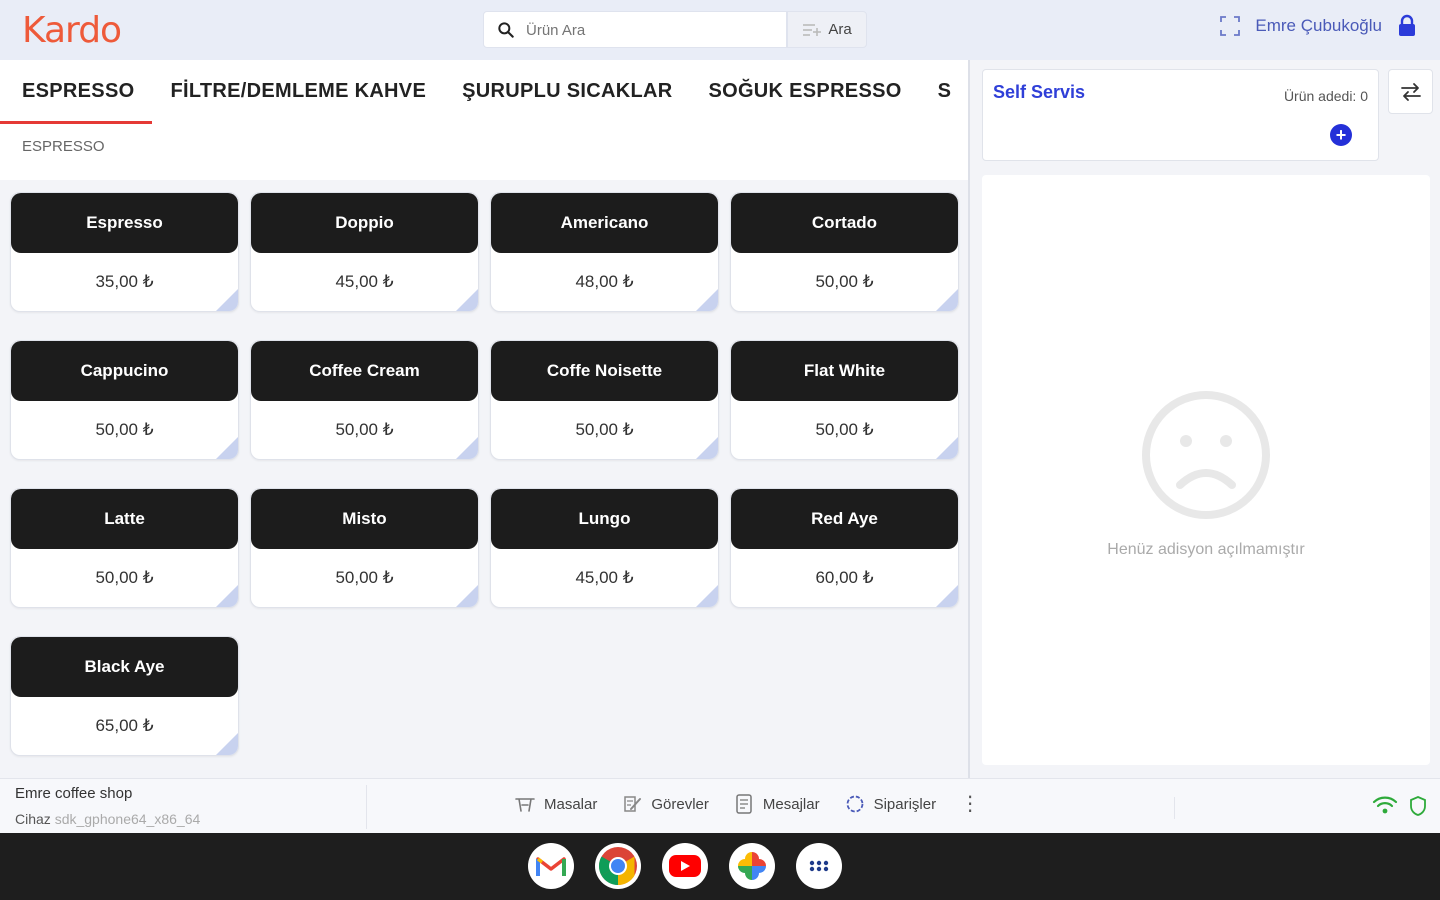  I want to click on product-card: Red Aye 60,00 ₺, so click(844, 548).